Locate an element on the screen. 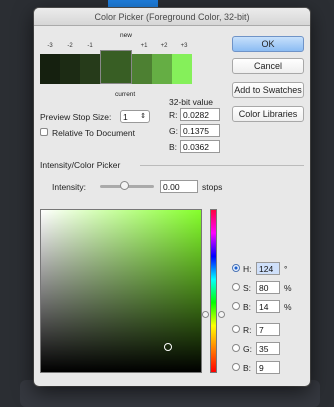  stop-label: +2 is located at coordinates (164, 46).